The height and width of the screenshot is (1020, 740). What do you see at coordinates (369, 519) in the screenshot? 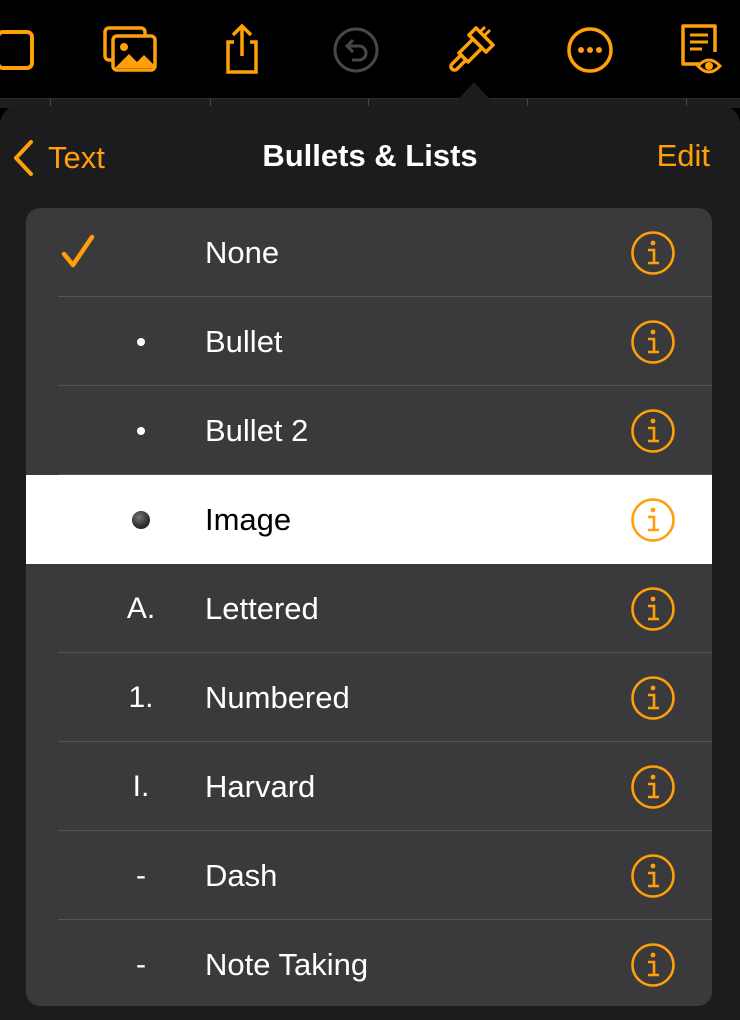
I see `list-item-image: Image` at bounding box center [369, 519].